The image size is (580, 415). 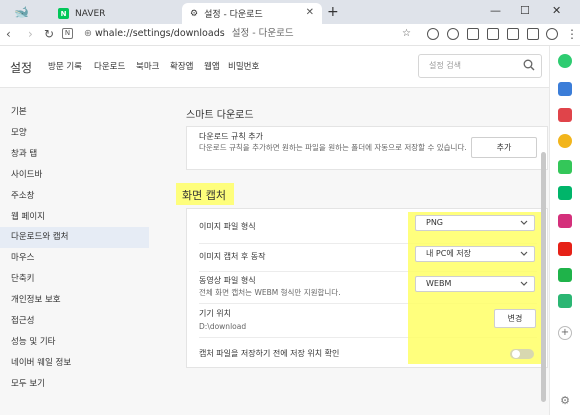 What do you see at coordinates (453, 34) in the screenshot?
I see `translate-icon` at bounding box center [453, 34].